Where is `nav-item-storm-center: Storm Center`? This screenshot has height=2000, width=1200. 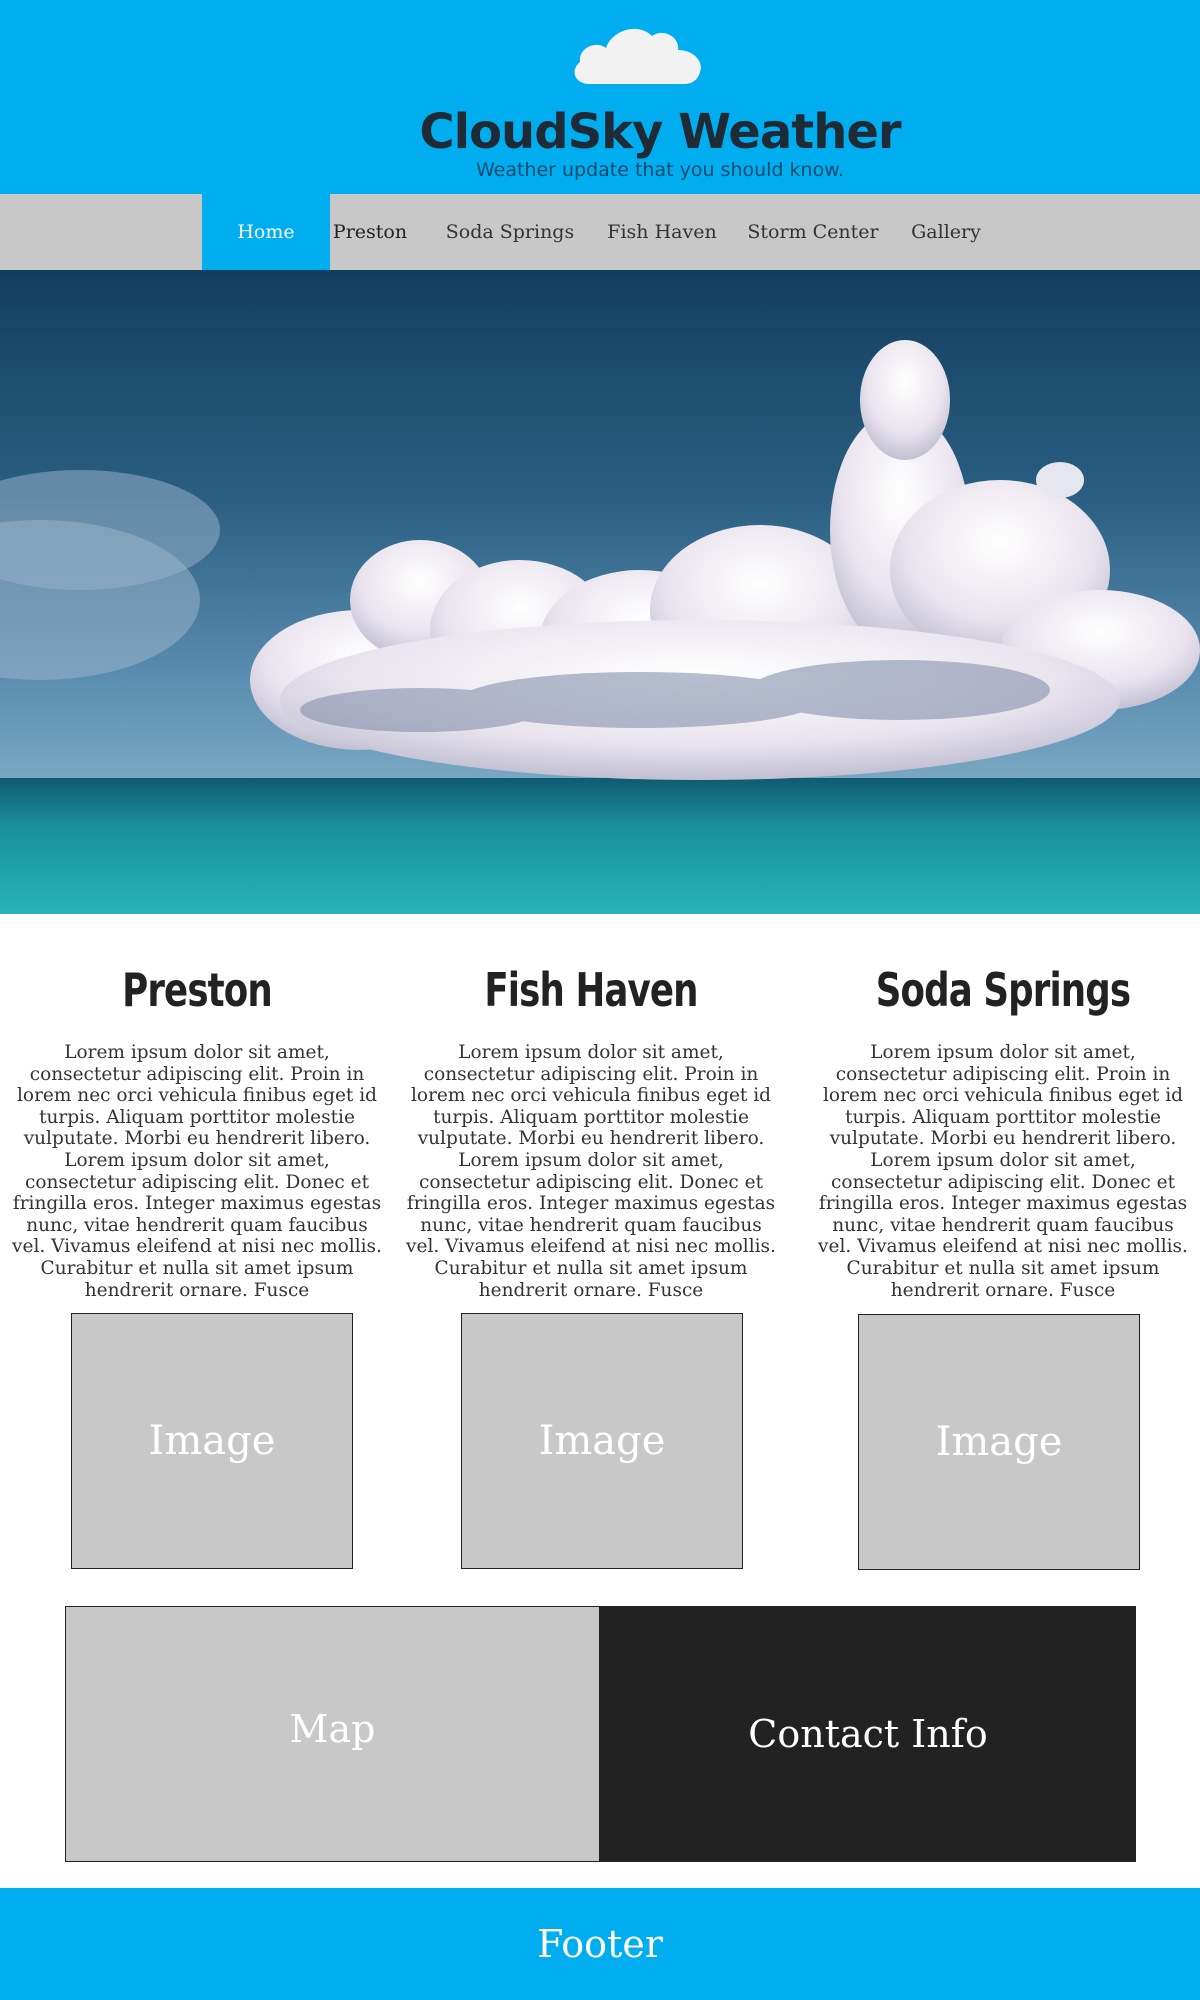
nav-item-storm-center: Storm Center is located at coordinates (813, 232).